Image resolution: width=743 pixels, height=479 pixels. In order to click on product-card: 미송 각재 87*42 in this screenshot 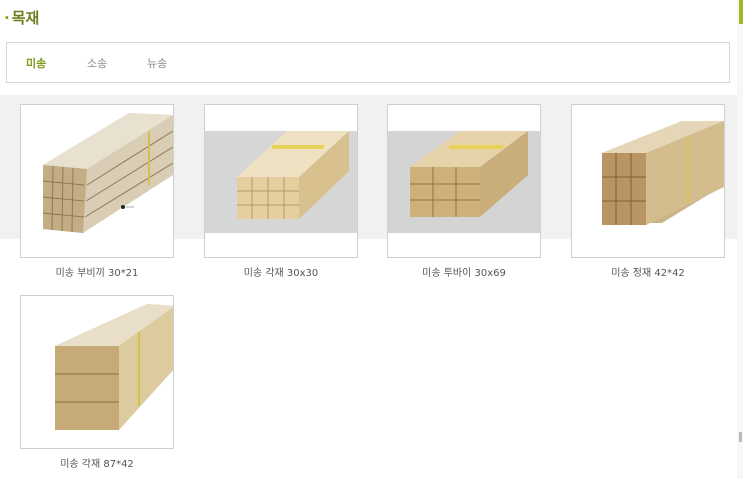, I will do `click(97, 382)`.